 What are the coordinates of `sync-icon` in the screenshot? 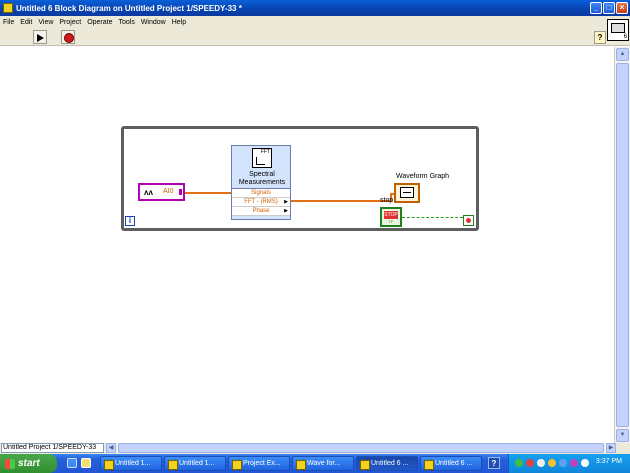 It's located at (563, 463).